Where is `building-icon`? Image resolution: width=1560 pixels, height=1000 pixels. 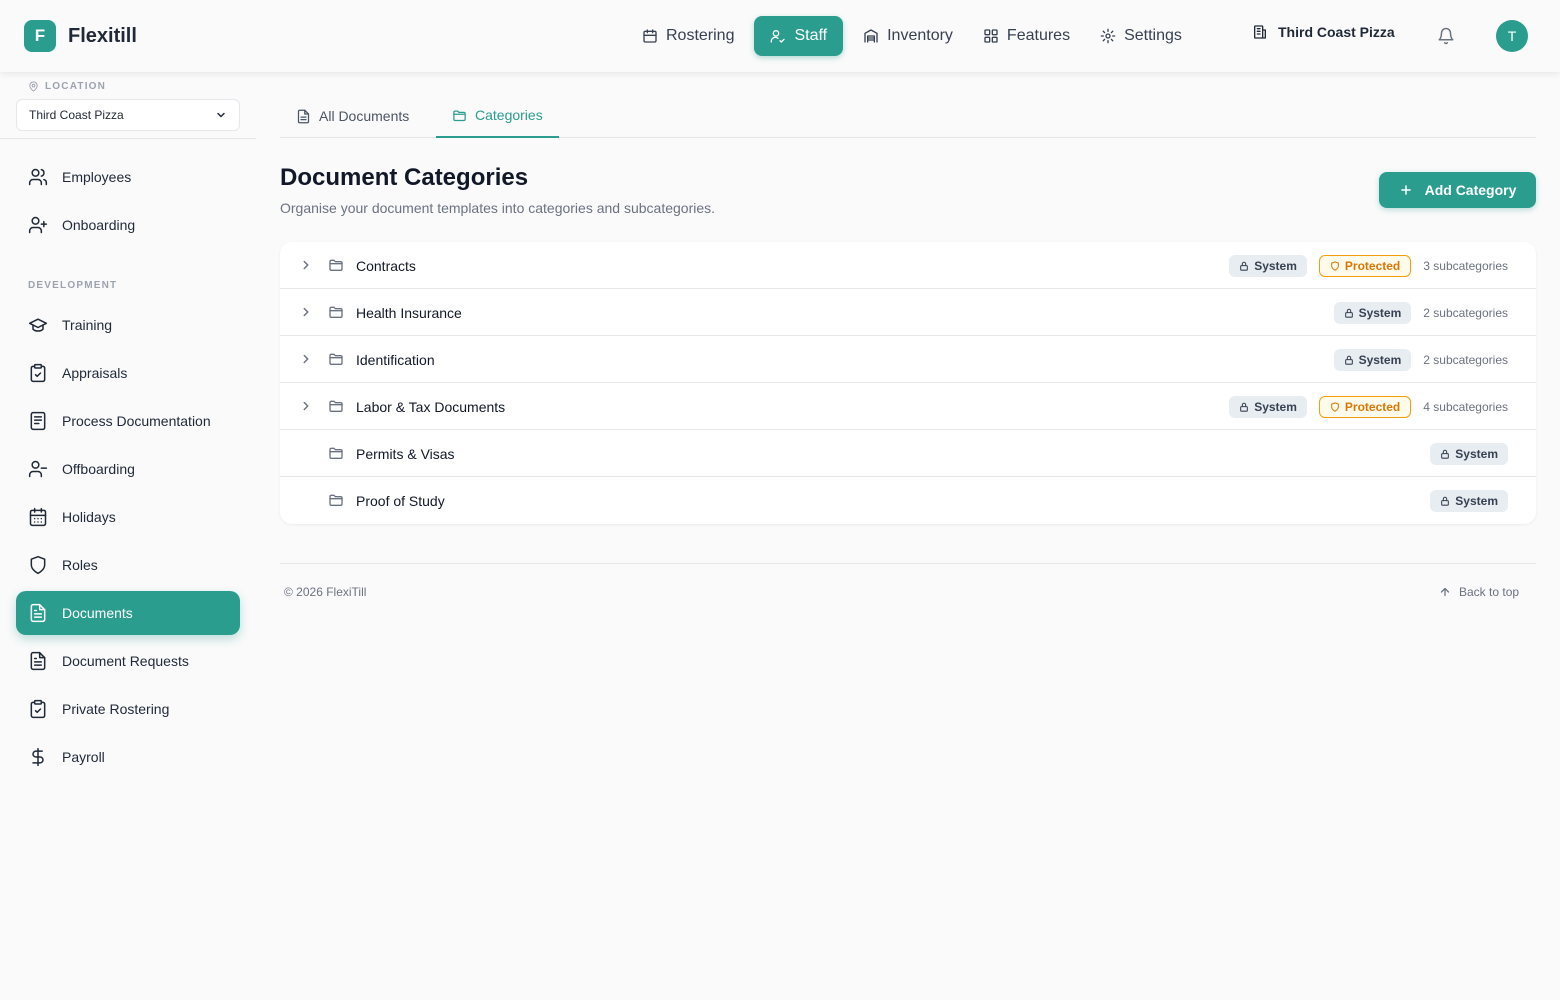 building-icon is located at coordinates (1260, 32).